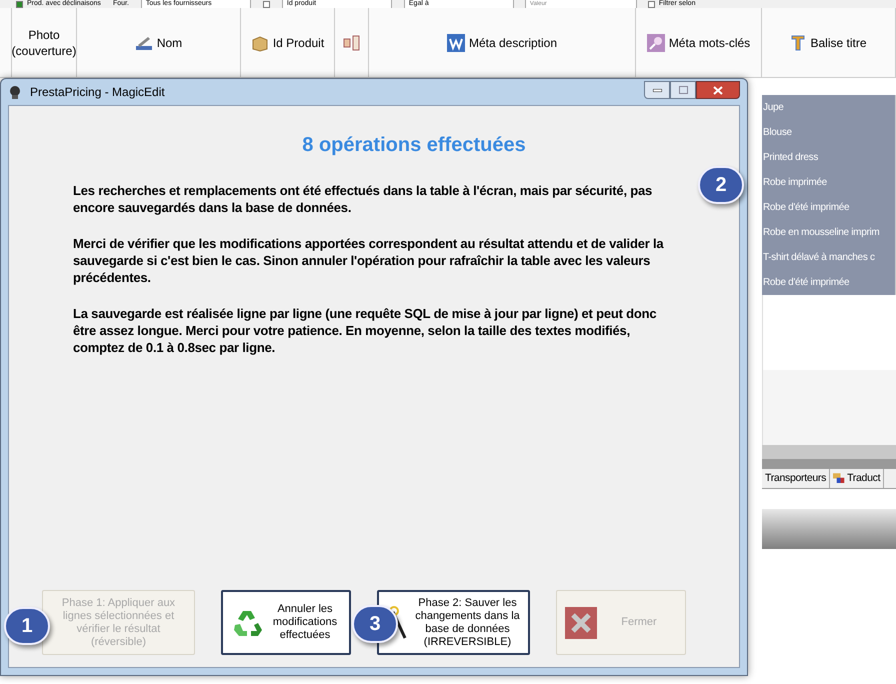 This screenshot has width=896, height=684. I want to click on maximize-icon, so click(683, 90).